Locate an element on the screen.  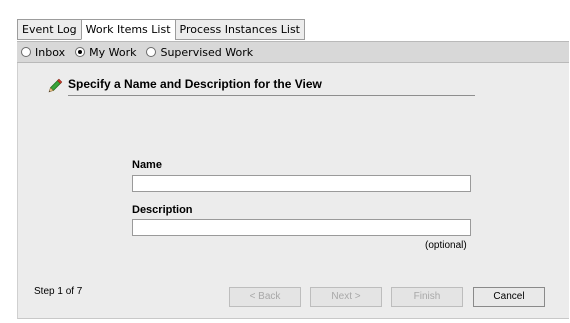
name-field is located at coordinates (301, 183).